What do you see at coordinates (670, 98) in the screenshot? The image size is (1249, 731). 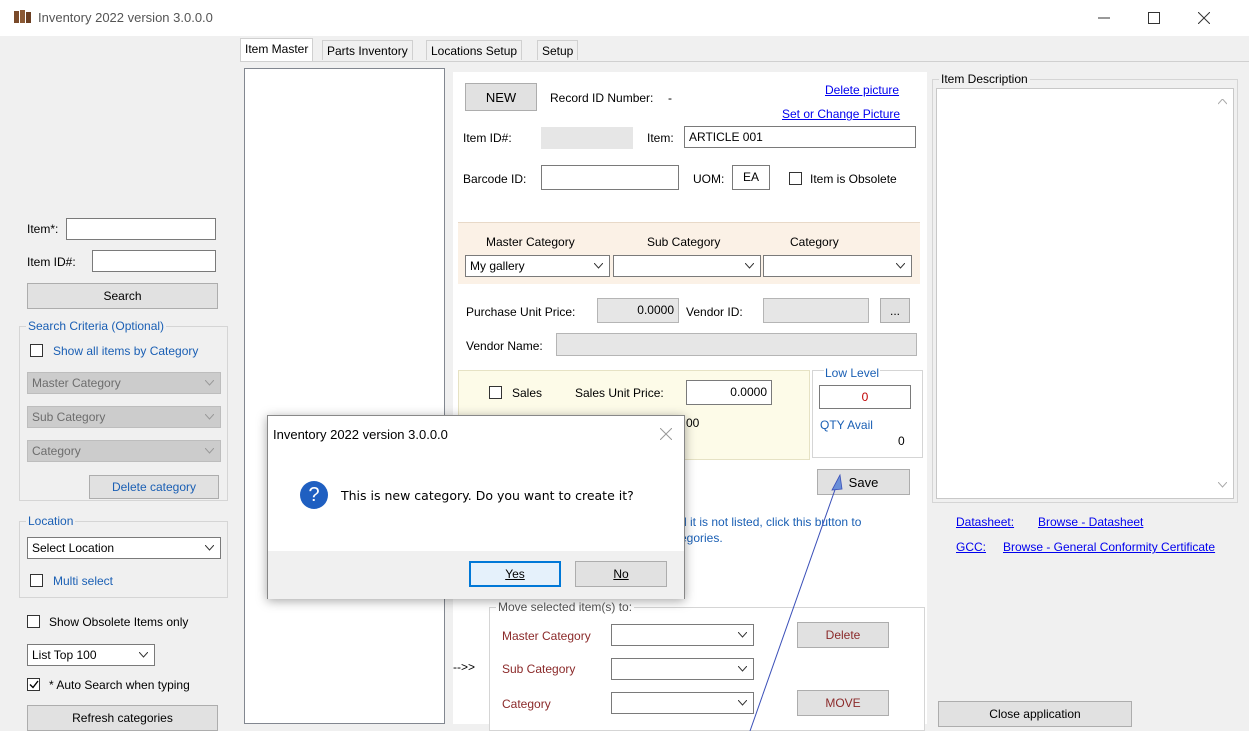 I see `record-id-value: -` at bounding box center [670, 98].